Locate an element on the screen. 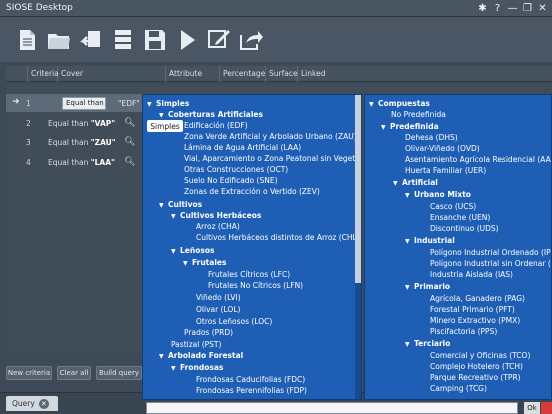  tab-query: Query ✕ is located at coordinates (32, 403).